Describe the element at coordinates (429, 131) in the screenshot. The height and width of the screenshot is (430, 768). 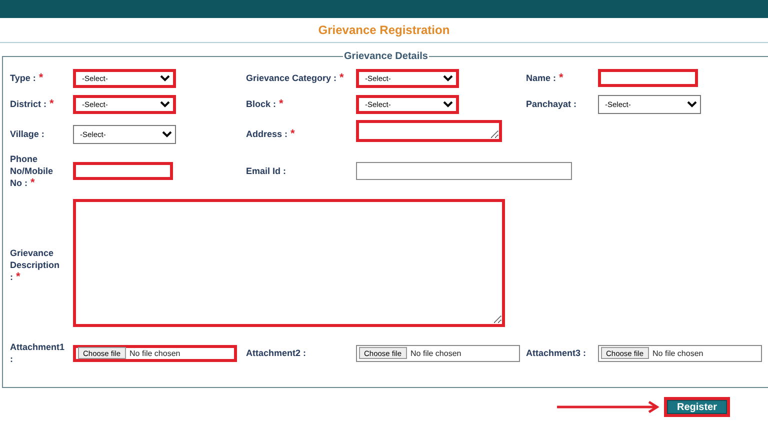
I see `text-area` at that location.